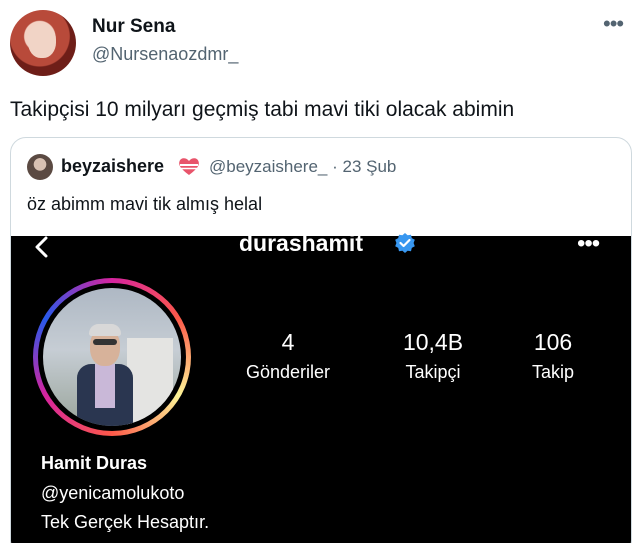 The image size is (635, 543). Describe the element at coordinates (288, 356) in the screenshot. I see `stat-posts: 4 Gönderiler` at that location.